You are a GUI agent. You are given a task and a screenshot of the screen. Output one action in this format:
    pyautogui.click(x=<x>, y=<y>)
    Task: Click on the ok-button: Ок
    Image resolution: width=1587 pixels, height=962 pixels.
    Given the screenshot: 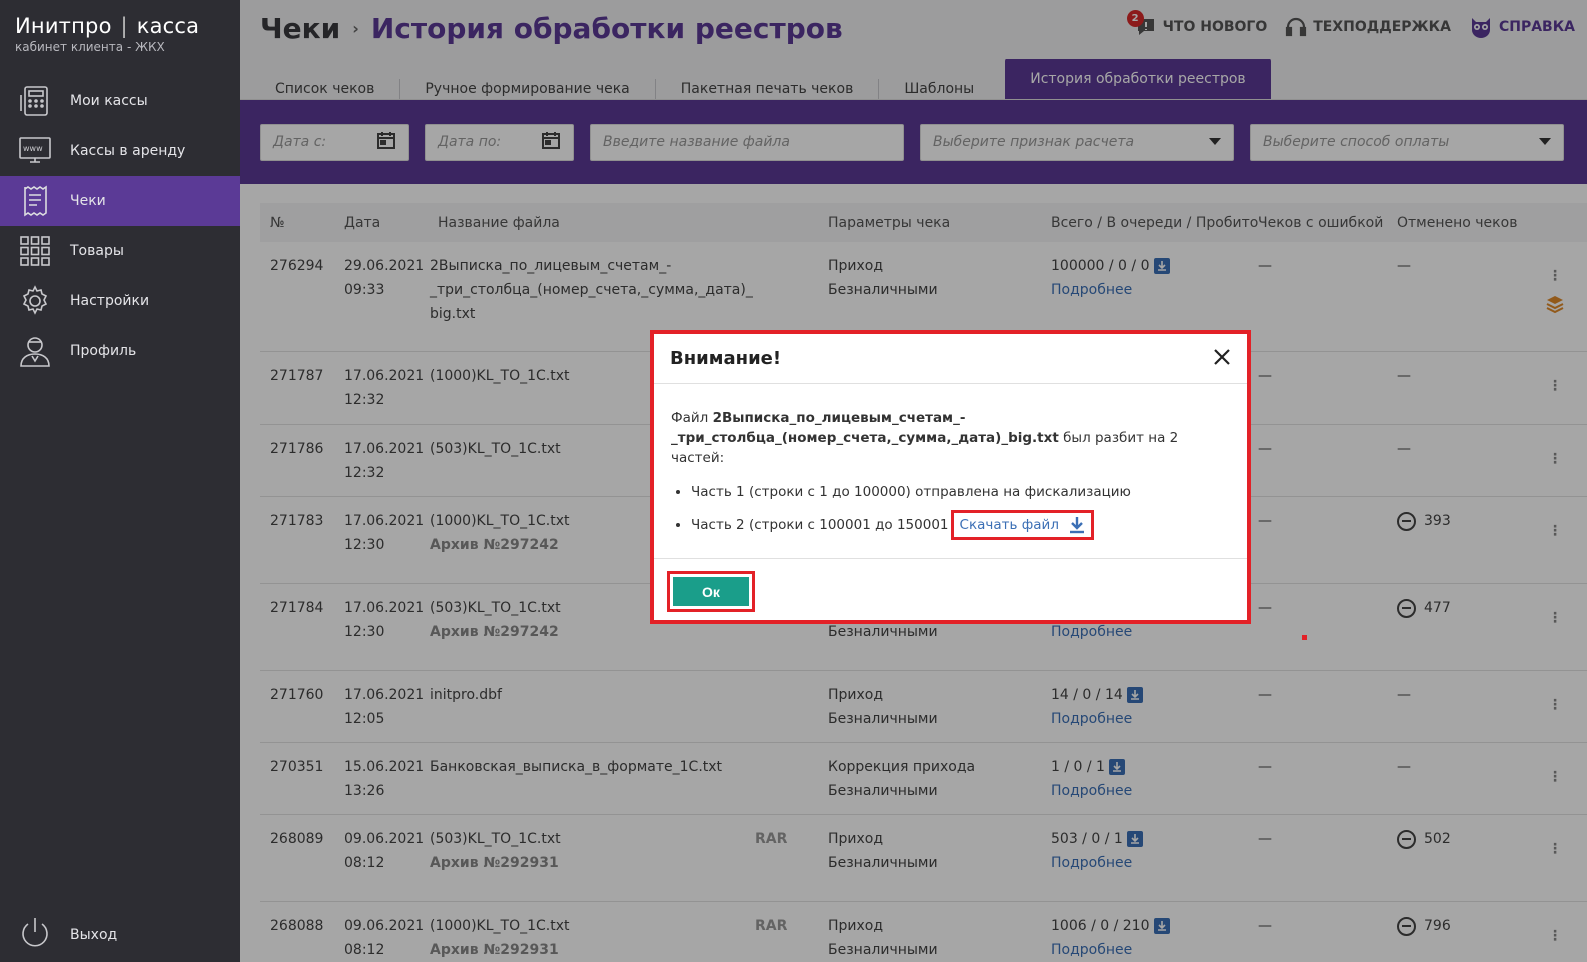 What is the action you would take?
    pyautogui.click(x=711, y=591)
    